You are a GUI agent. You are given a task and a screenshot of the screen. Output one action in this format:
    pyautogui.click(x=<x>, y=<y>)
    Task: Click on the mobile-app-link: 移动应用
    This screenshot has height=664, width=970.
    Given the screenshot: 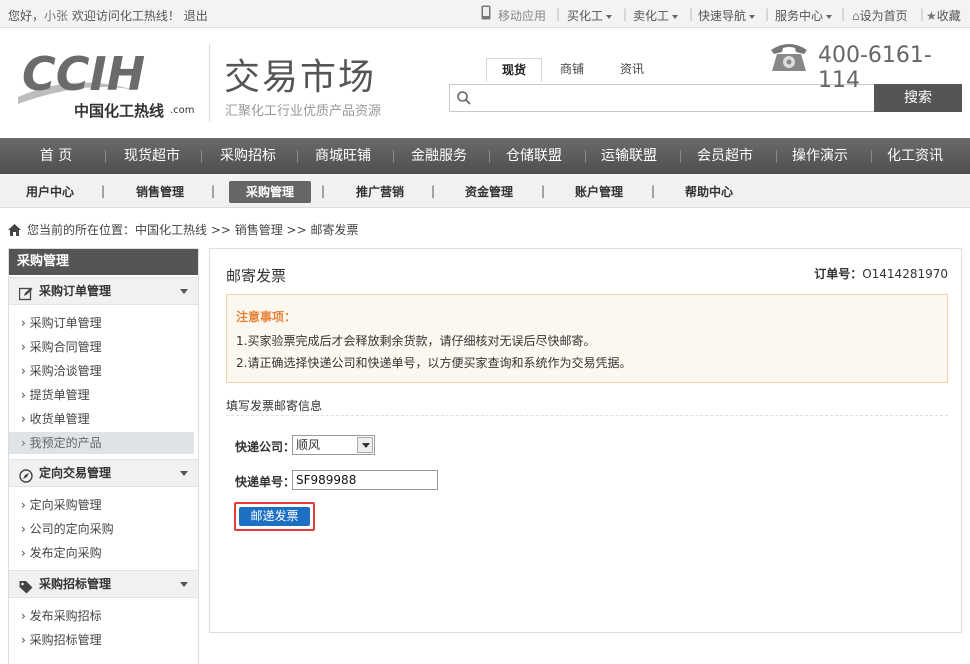 What is the action you would take?
    pyautogui.click(x=522, y=15)
    